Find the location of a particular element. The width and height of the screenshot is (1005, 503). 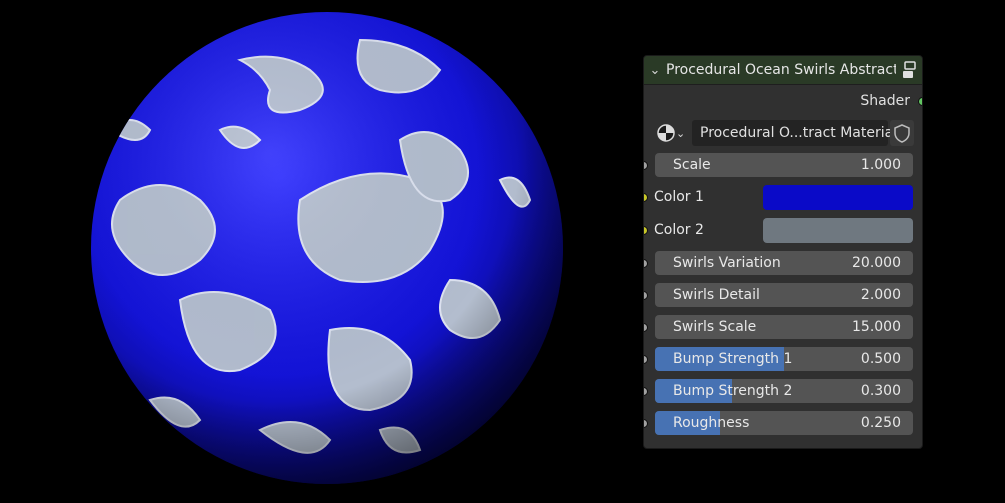

shader-output-socket is located at coordinates (920, 101).